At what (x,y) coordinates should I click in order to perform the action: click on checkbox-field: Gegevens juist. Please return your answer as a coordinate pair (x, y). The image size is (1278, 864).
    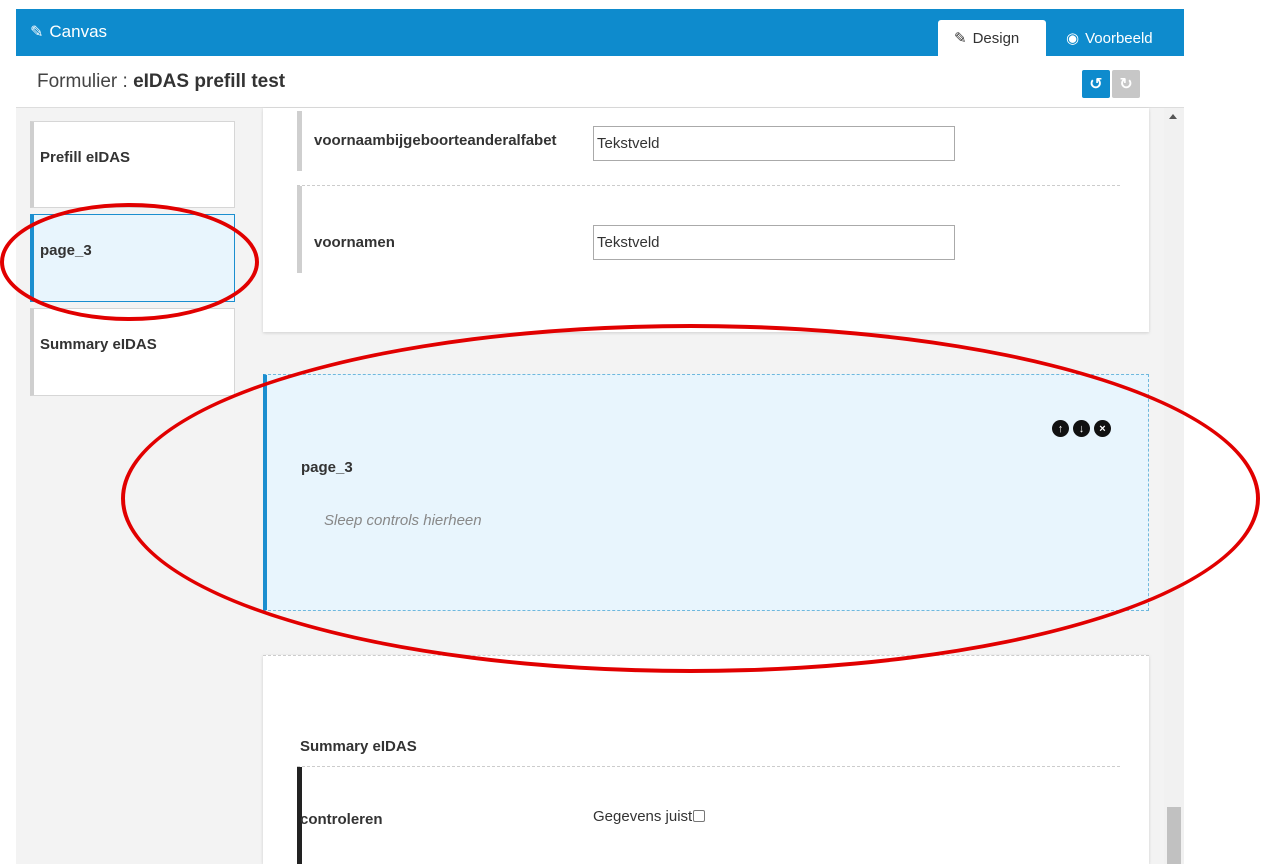
    Looking at the image, I should click on (649, 816).